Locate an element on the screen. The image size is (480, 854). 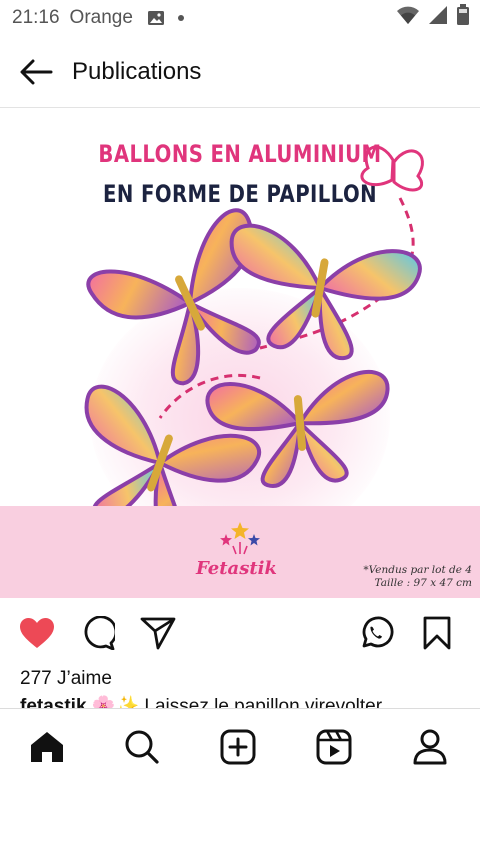
send-icon is located at coordinates (158, 633).